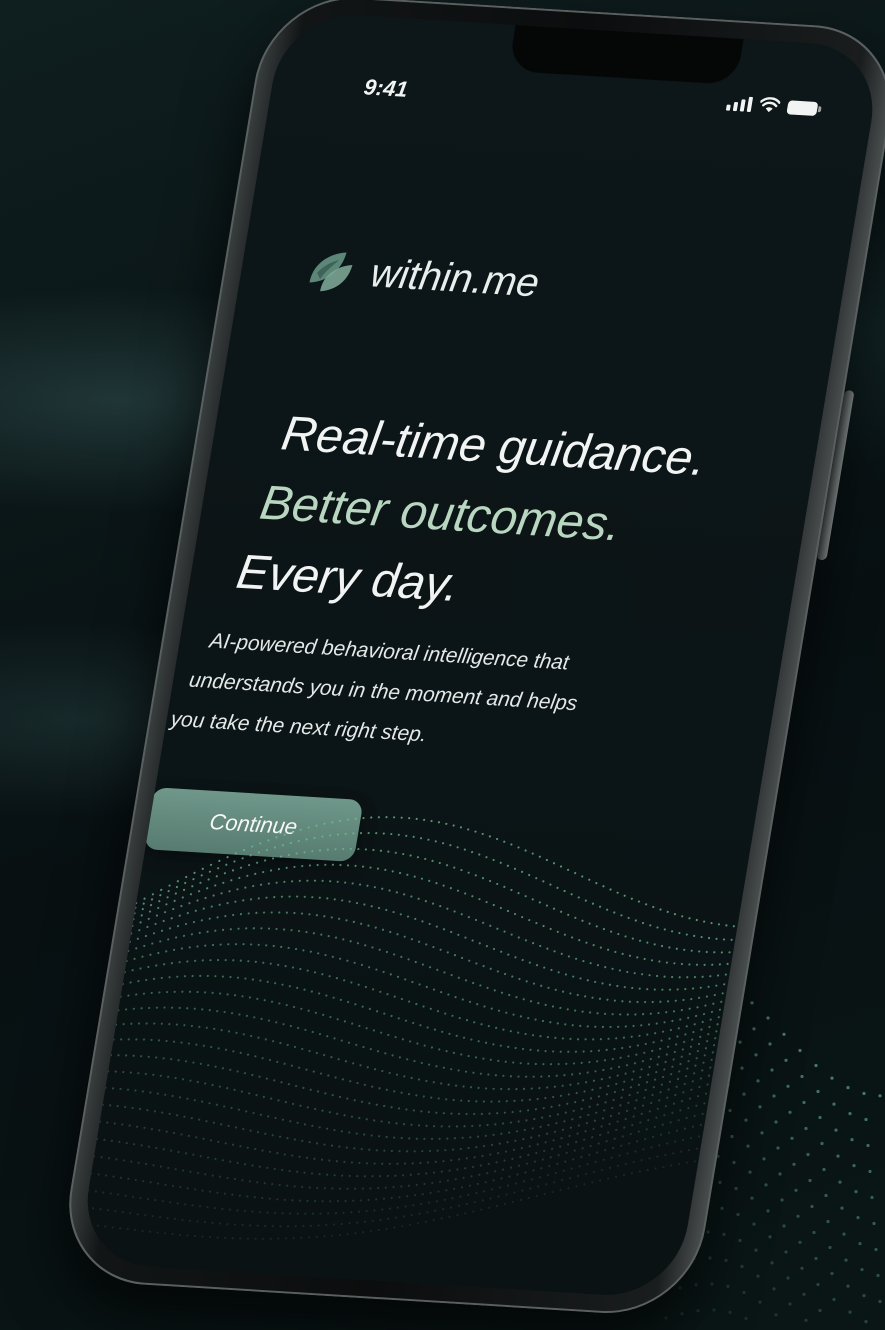 Image resolution: width=885 pixels, height=1330 pixels. I want to click on status-time: 9:41, so click(386, 88).